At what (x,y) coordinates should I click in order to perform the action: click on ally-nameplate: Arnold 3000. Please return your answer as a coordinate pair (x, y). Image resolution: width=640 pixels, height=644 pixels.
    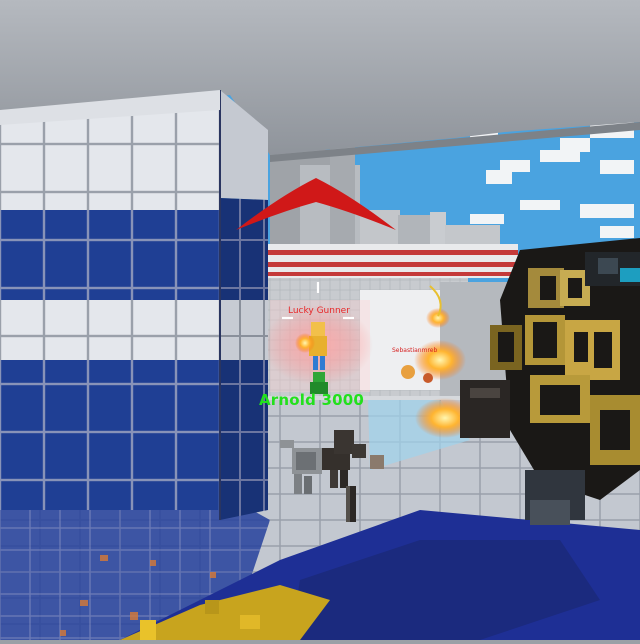
    Looking at the image, I should click on (312, 400).